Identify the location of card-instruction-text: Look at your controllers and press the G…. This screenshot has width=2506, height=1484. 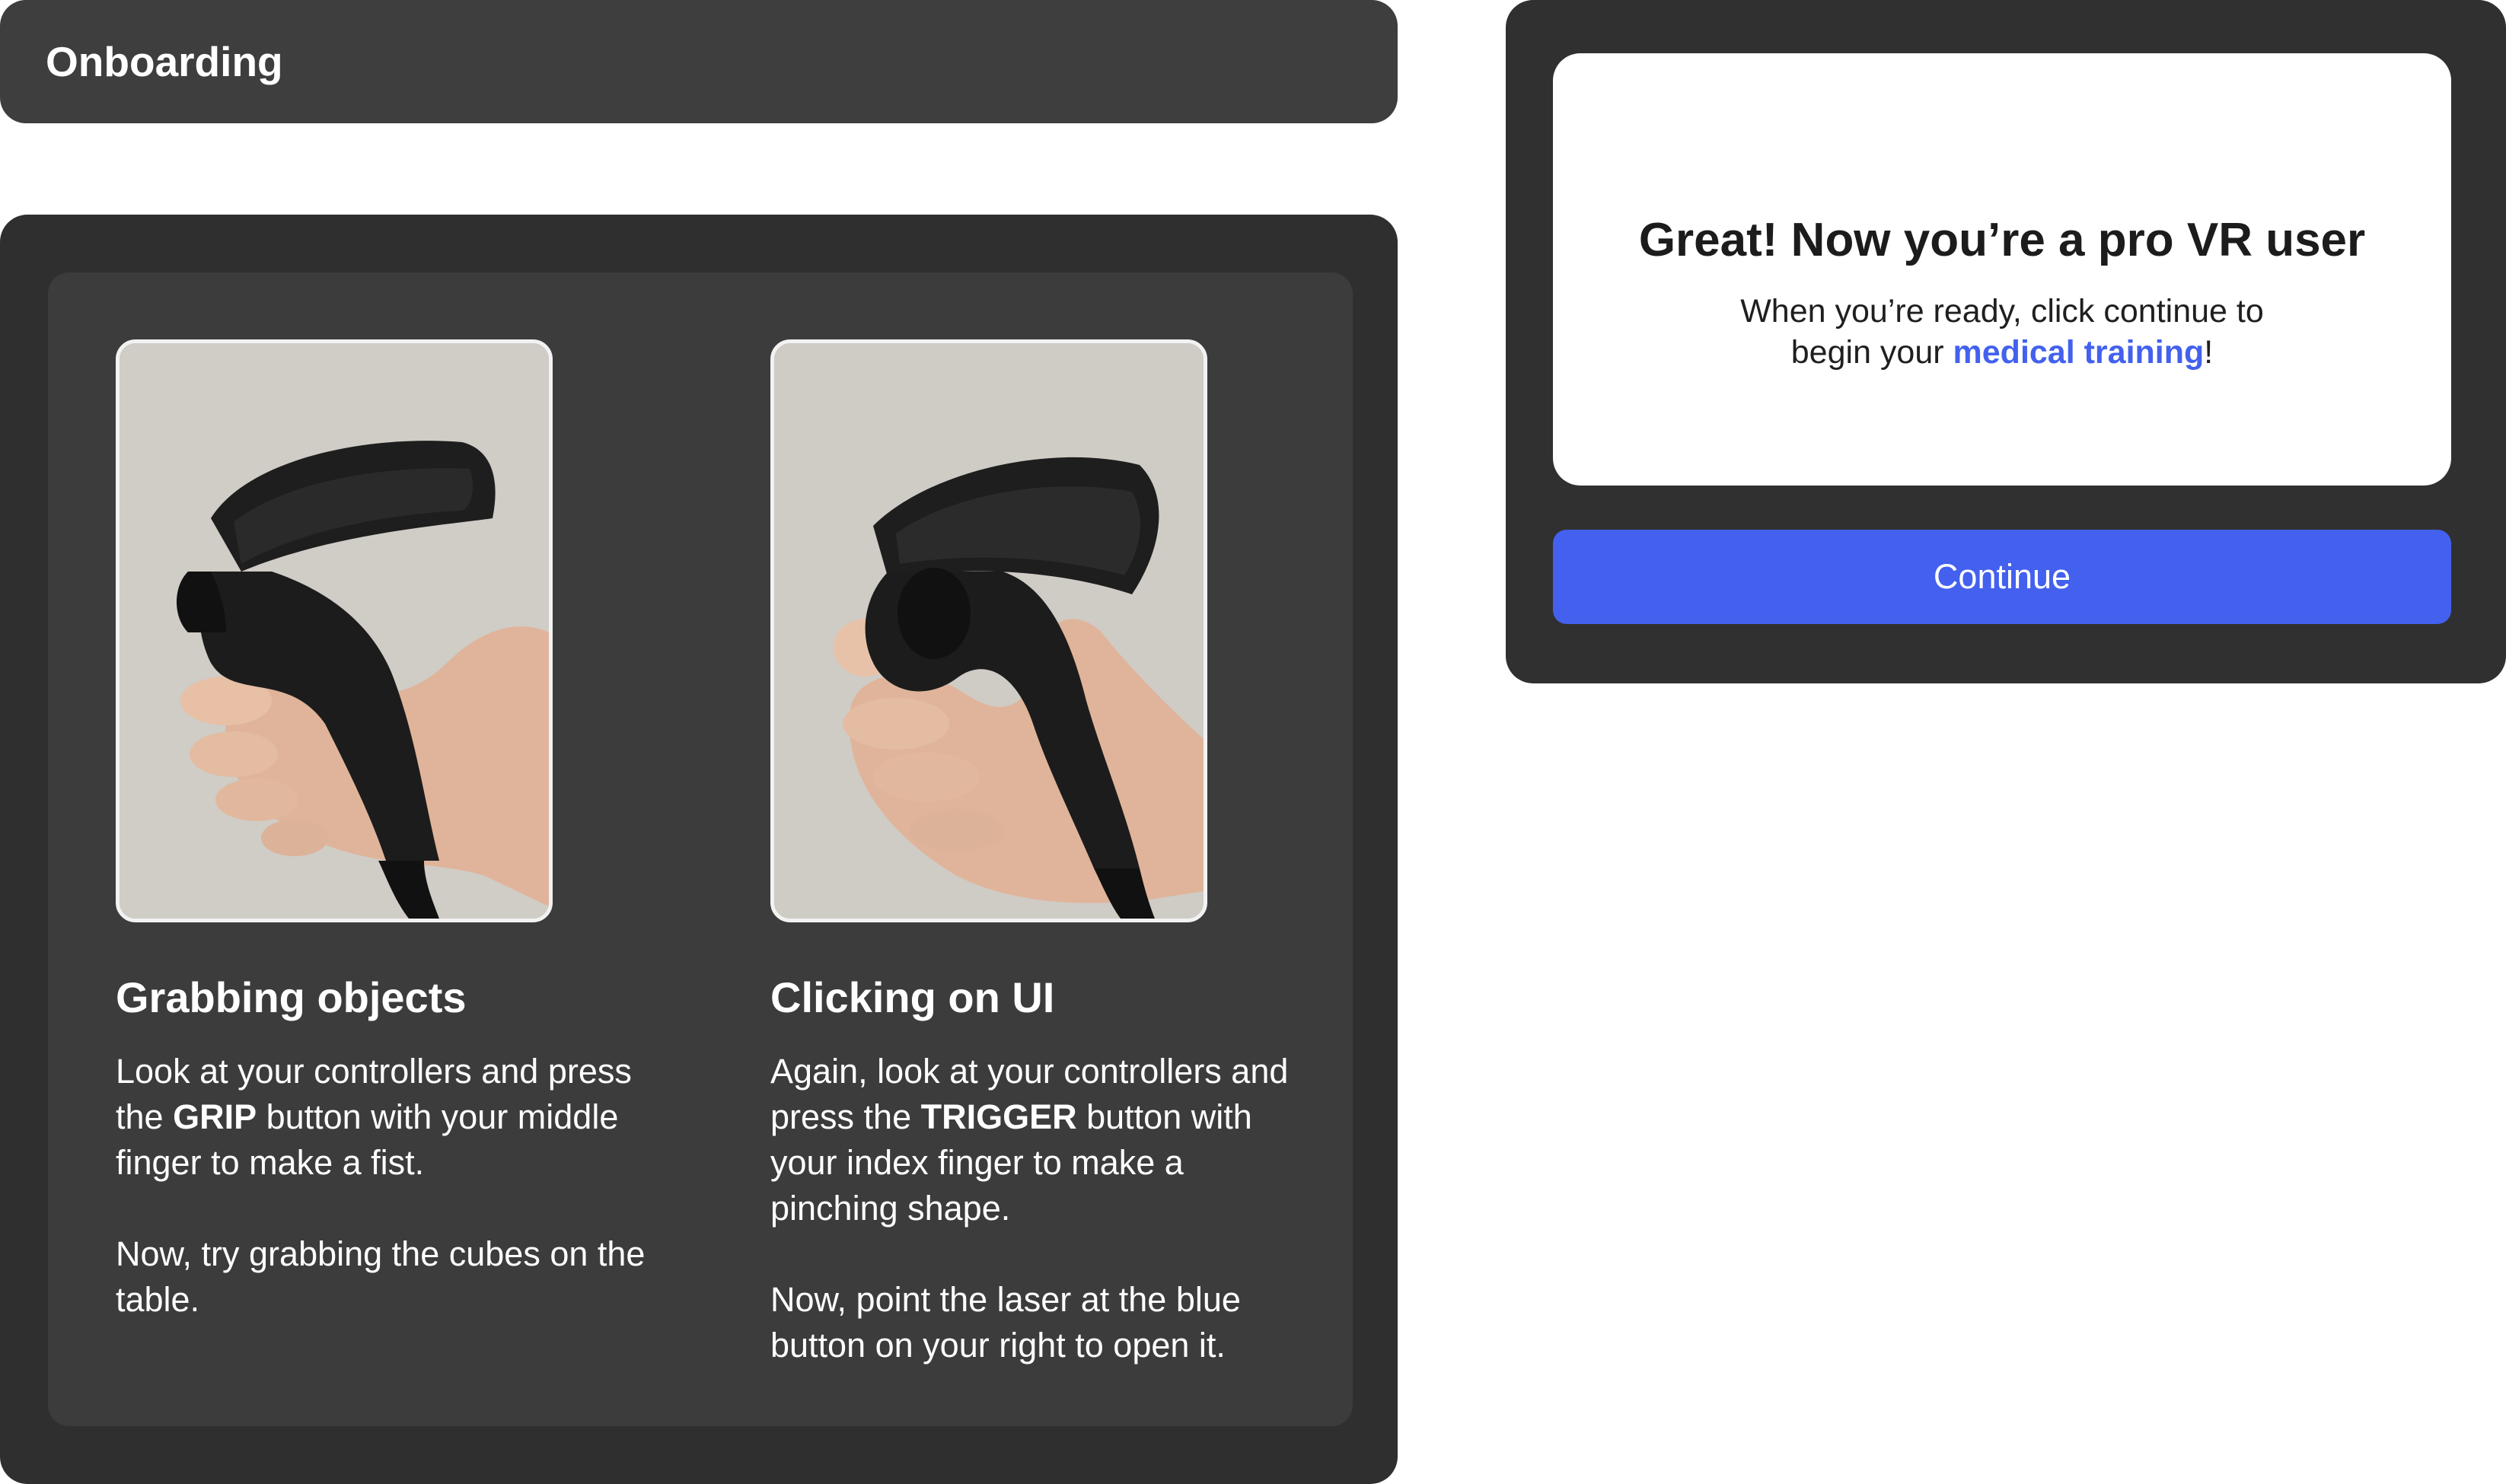
(374, 1117).